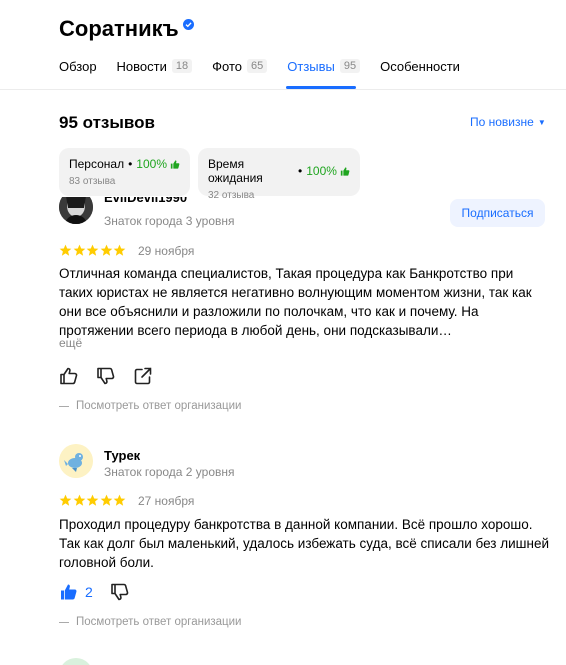 This screenshot has width=566, height=665. Describe the element at coordinates (169, 221) in the screenshot. I see `author-level: Знаток города 3 уровня` at that location.